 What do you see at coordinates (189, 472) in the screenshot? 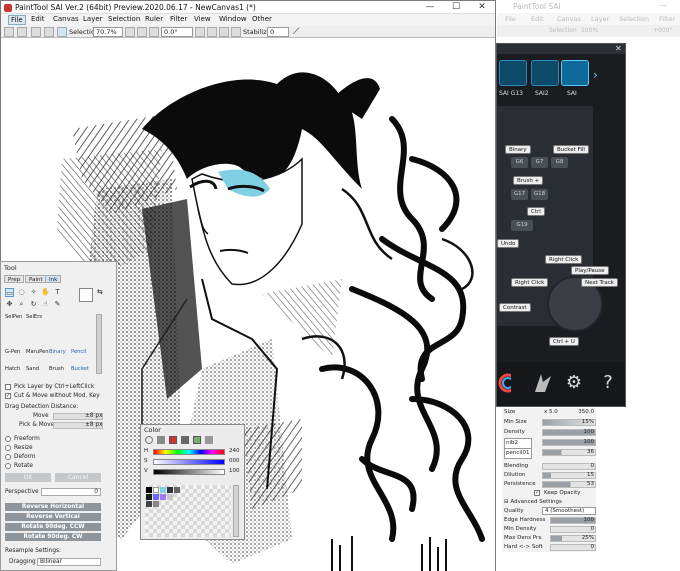
I see `value-slider` at bounding box center [189, 472].